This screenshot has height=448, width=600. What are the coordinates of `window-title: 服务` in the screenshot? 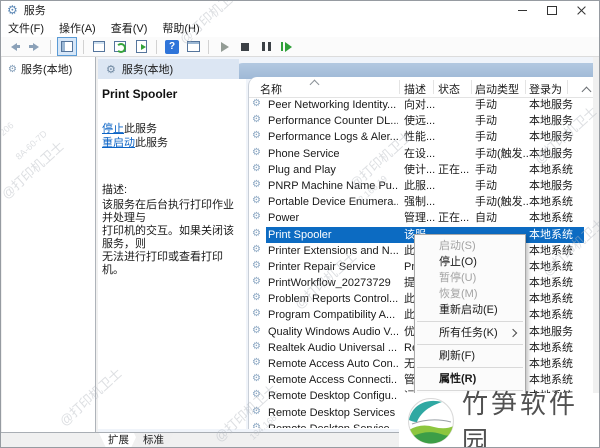 It's located at (34, 11).